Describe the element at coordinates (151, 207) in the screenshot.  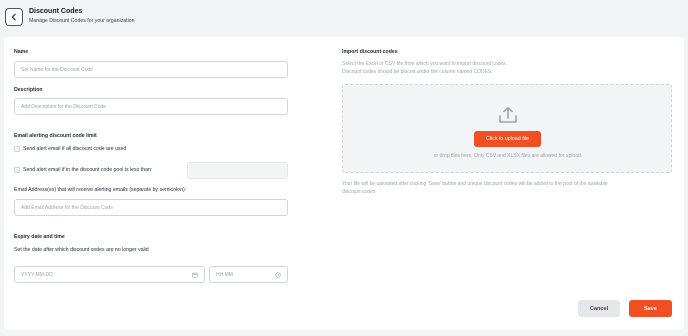
I see `email-input: Add Email Address for the Discount Code` at that location.